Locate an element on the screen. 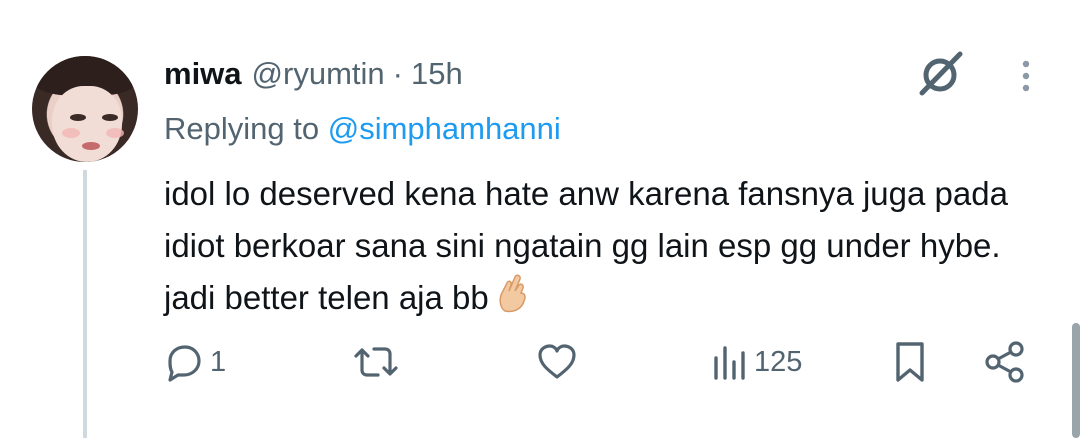 This screenshot has height=438, width=1080. bookmark-button is located at coordinates (910, 362).